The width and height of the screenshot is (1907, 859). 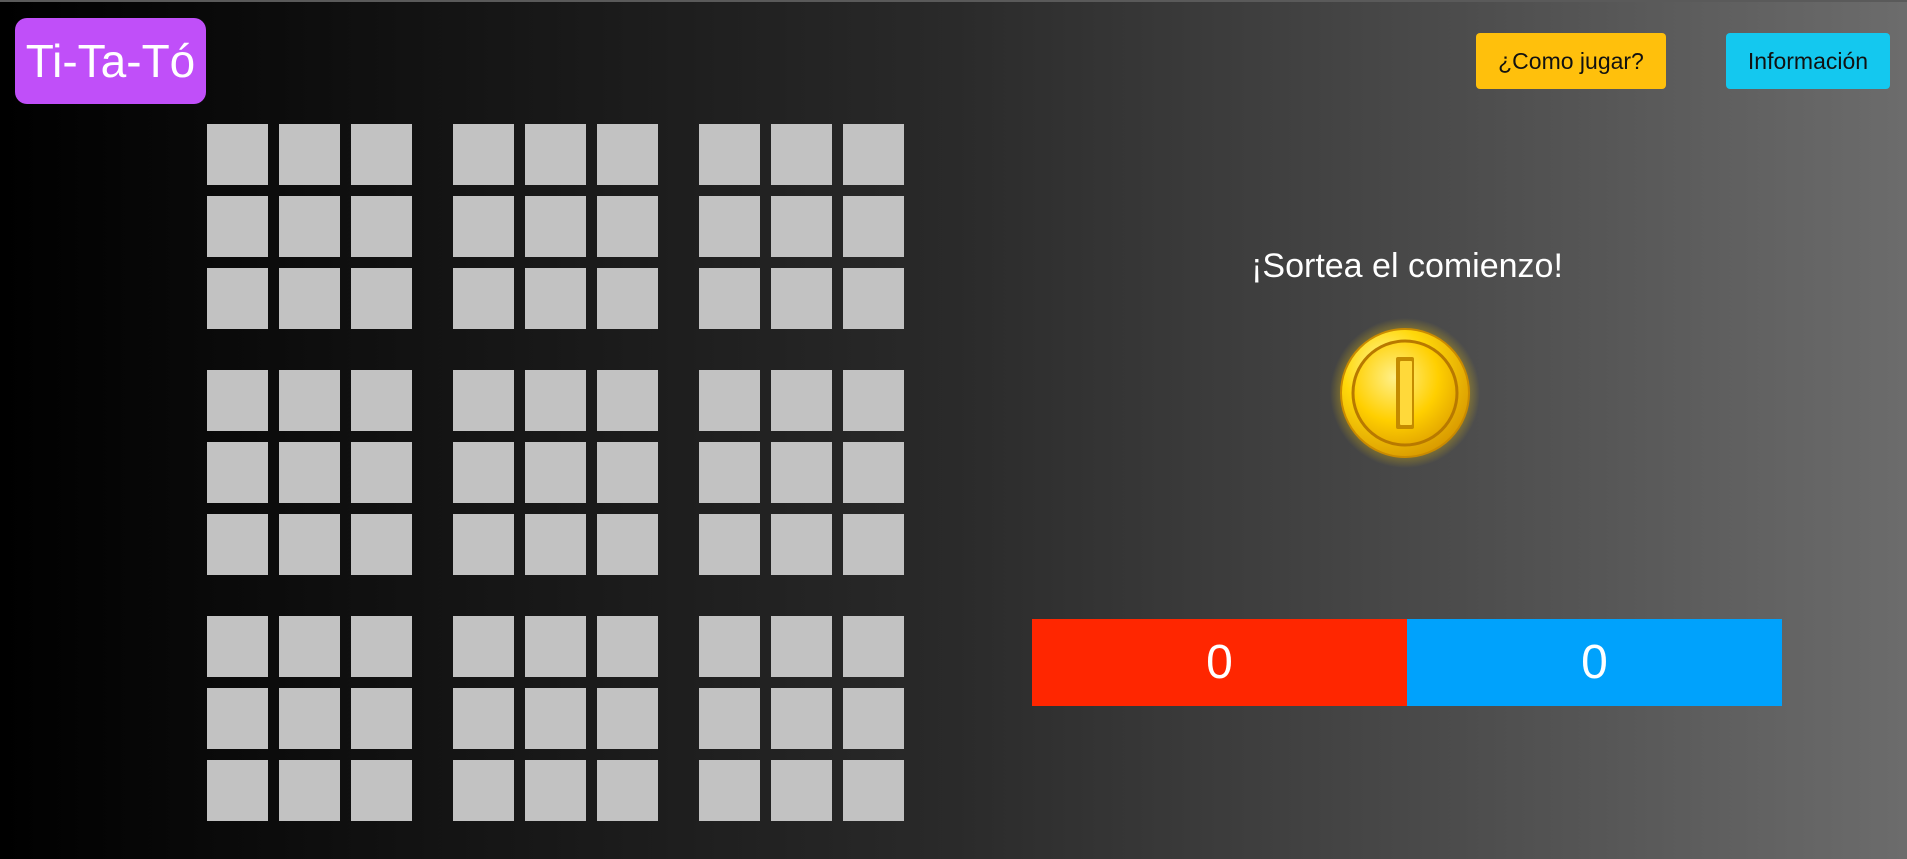 I want to click on red-player-score: 0, so click(x=1219, y=662).